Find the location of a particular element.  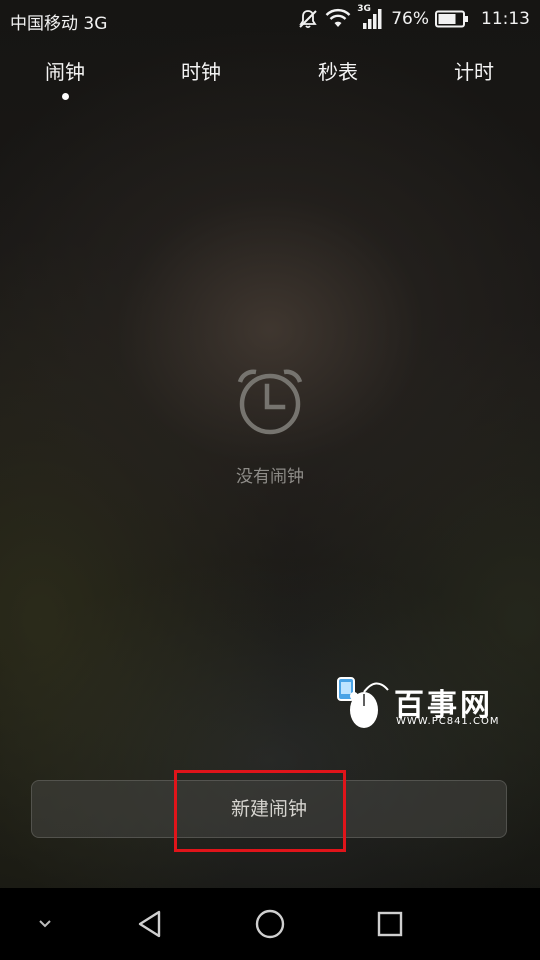

battery-percent: 76% is located at coordinates (410, 19).